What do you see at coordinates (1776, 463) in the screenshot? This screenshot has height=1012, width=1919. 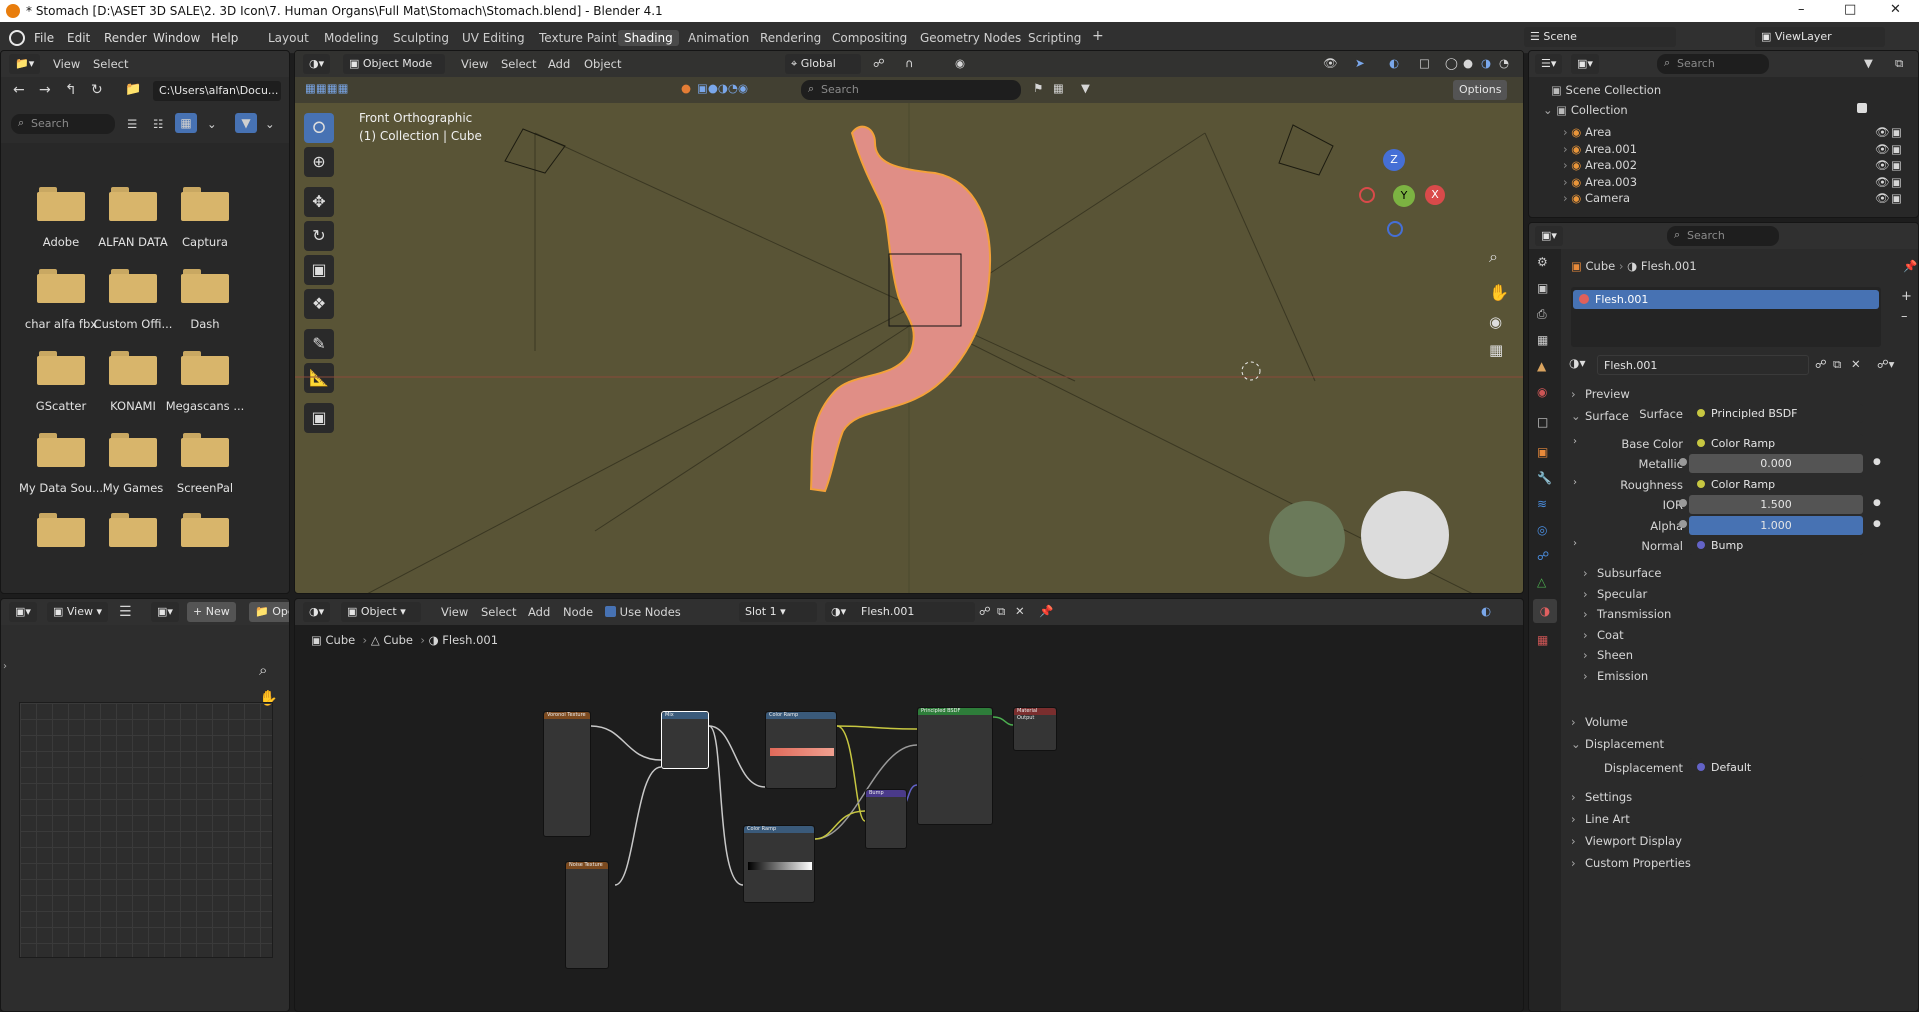 I see `prop-value-field: 0.000` at bounding box center [1776, 463].